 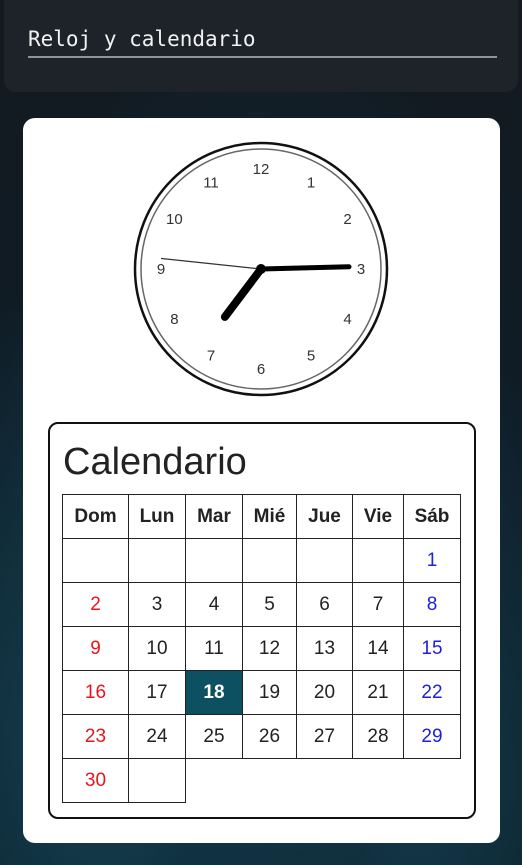 What do you see at coordinates (378, 648) in the screenshot?
I see `calendar-day: 14` at bounding box center [378, 648].